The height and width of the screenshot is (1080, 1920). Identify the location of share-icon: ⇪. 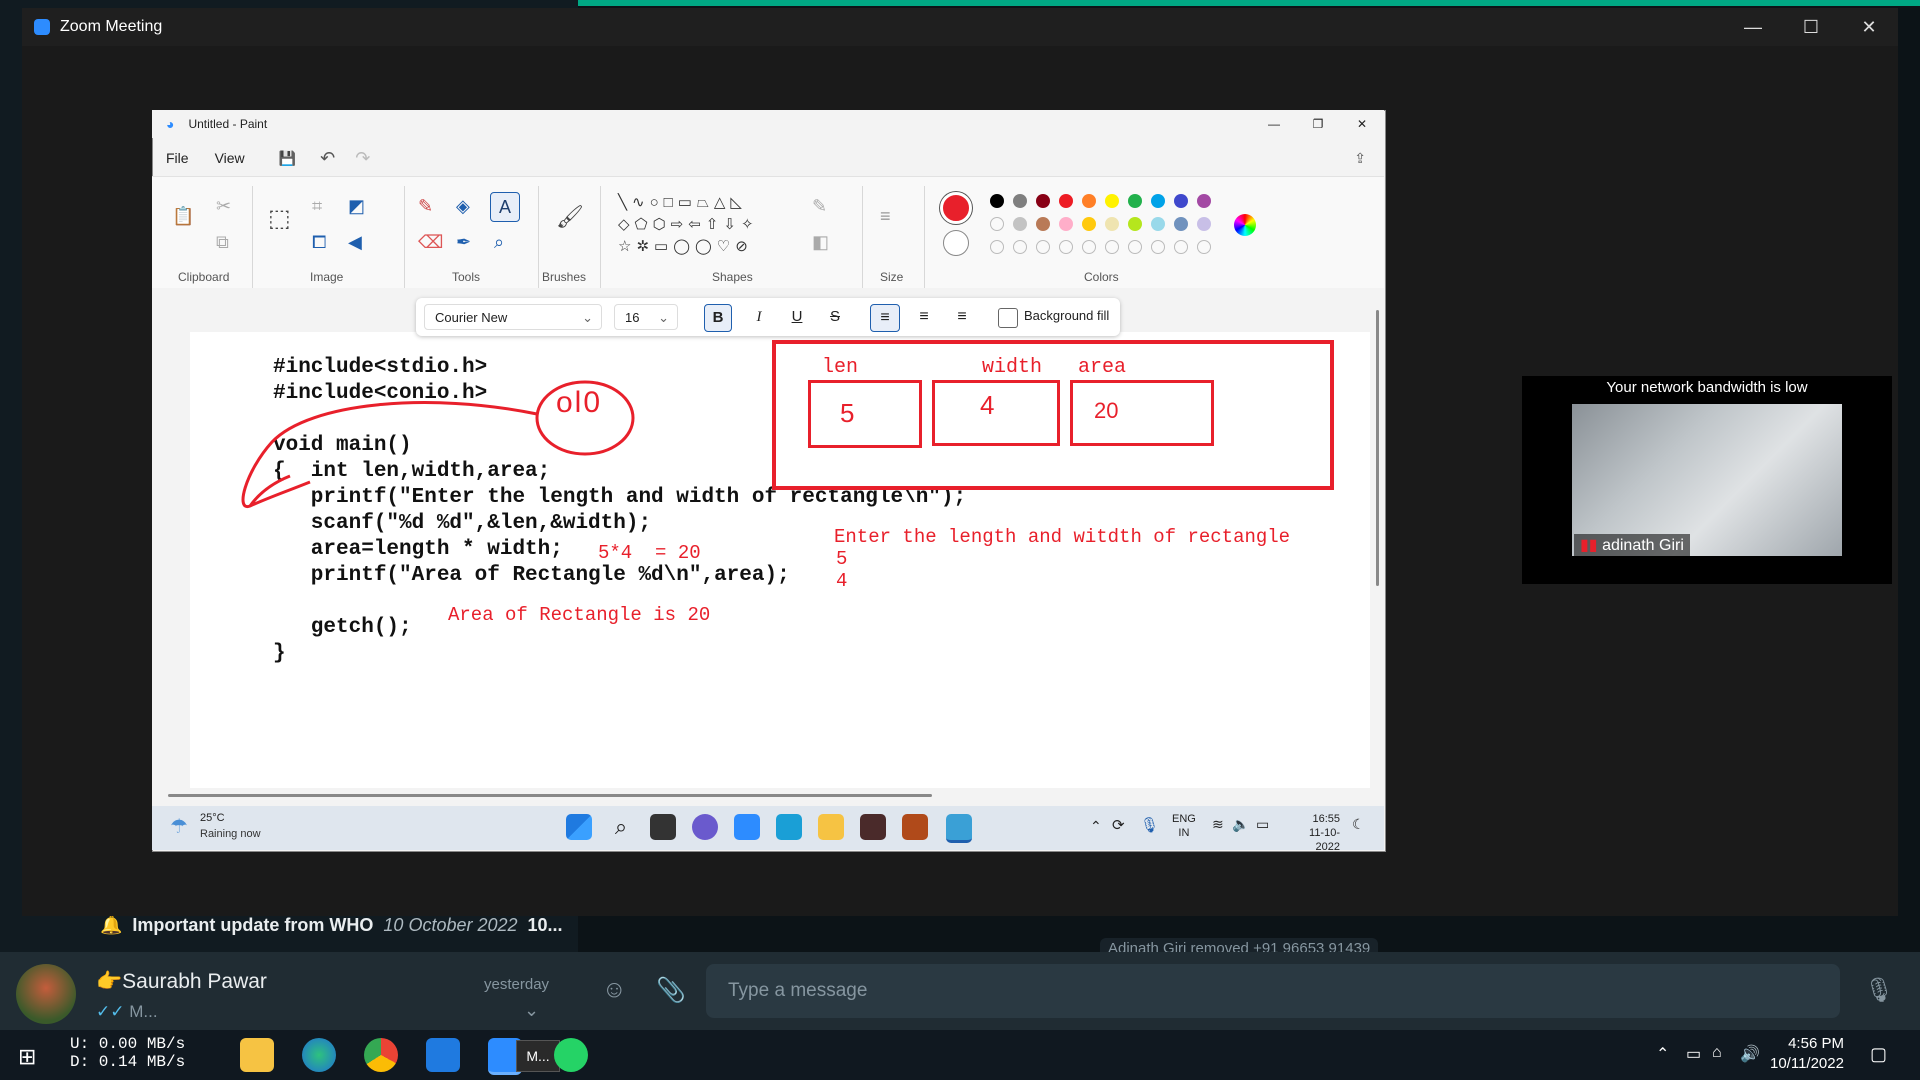
(1360, 158).